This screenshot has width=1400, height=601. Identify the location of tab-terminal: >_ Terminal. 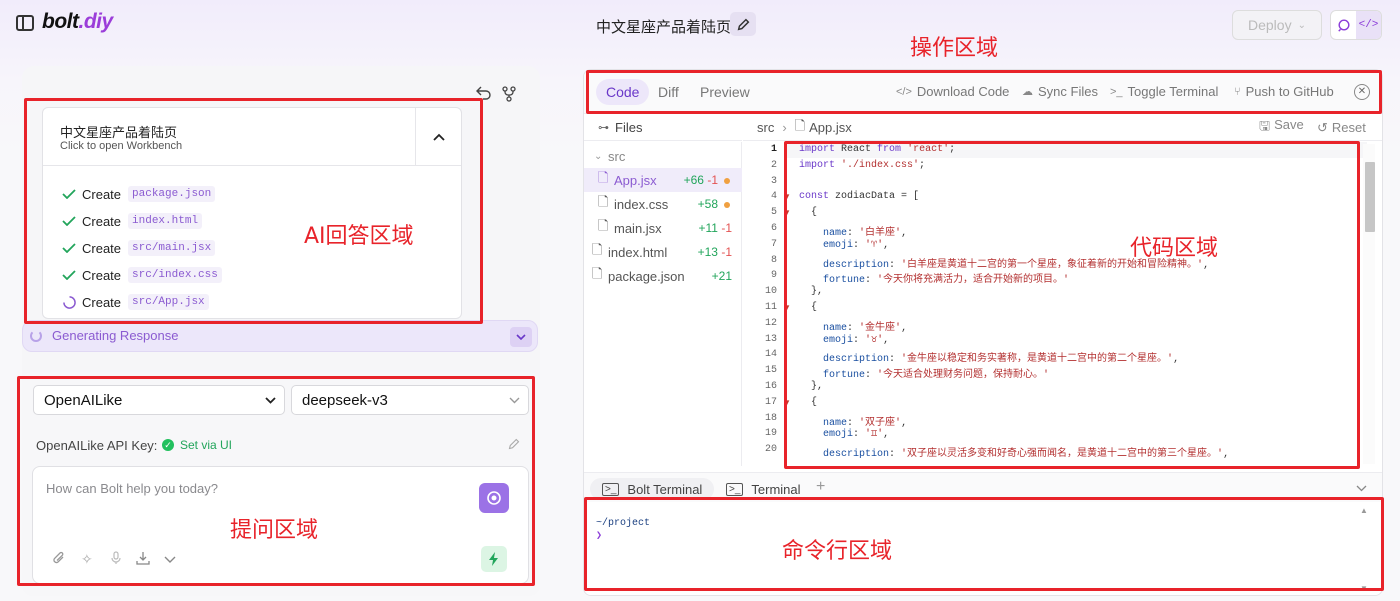
(763, 489).